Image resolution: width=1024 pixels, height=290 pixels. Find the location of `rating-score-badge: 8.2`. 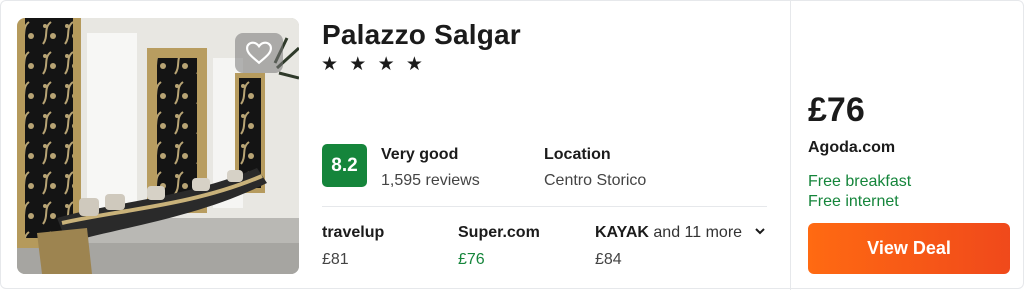

rating-score-badge: 8.2 is located at coordinates (344, 165).